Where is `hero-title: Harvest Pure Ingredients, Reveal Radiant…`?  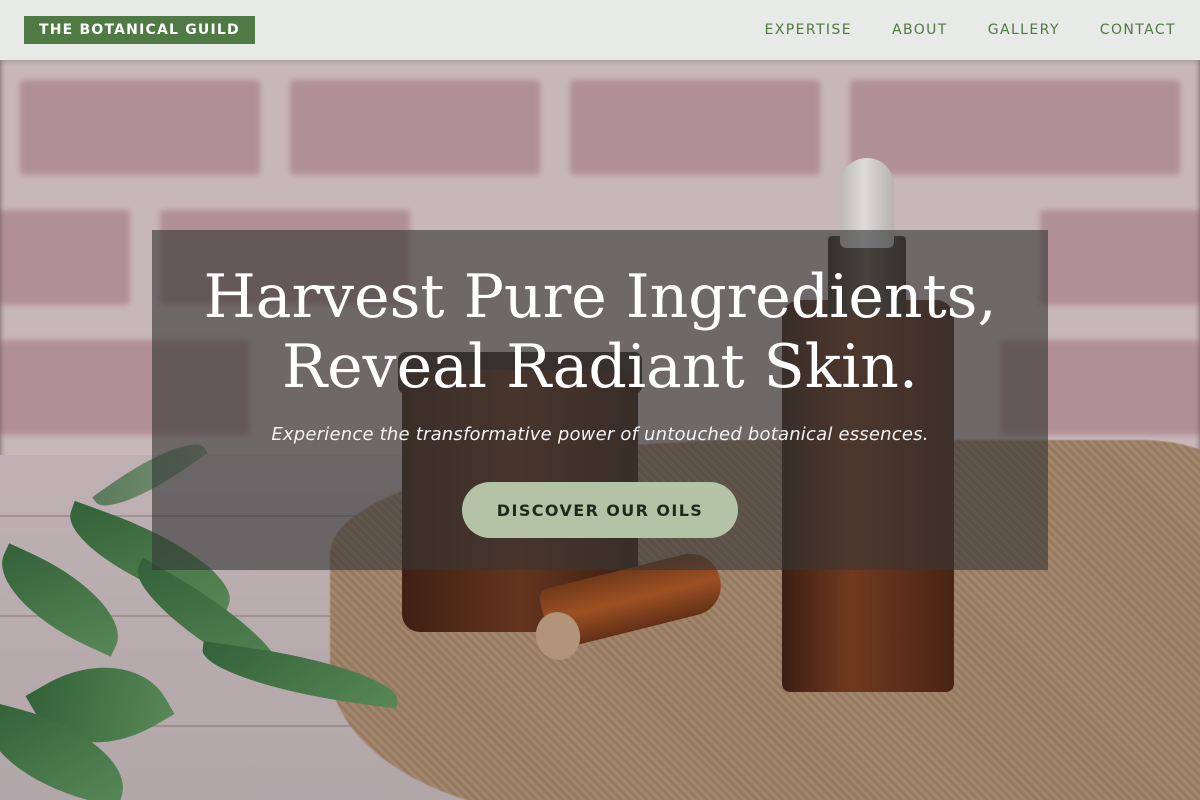 hero-title: Harvest Pure Ingredients, Reveal Radiant… is located at coordinates (600, 332).